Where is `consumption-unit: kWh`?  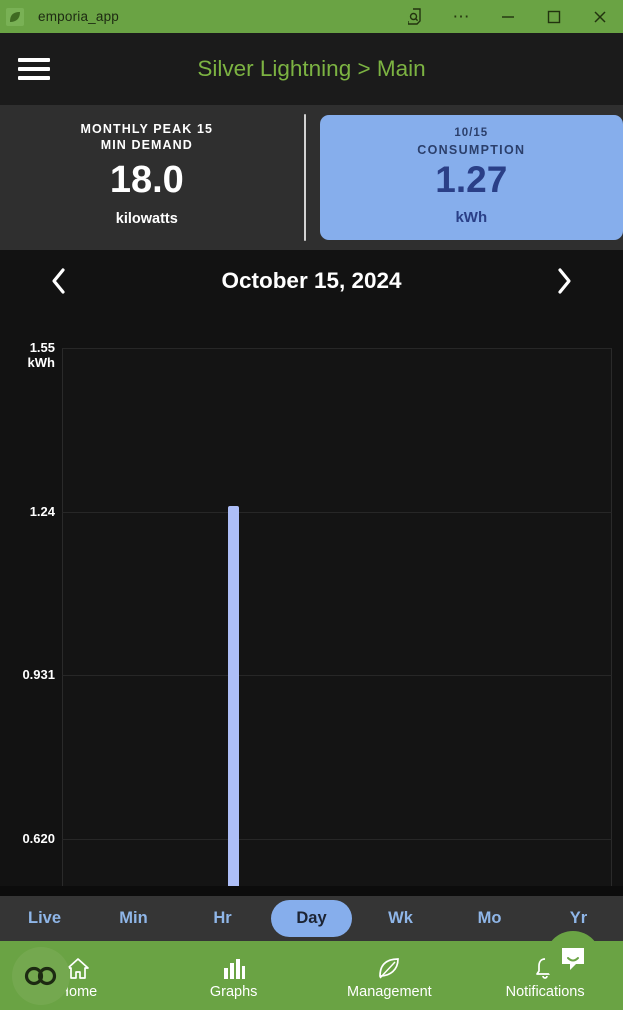 consumption-unit: kWh is located at coordinates (471, 217).